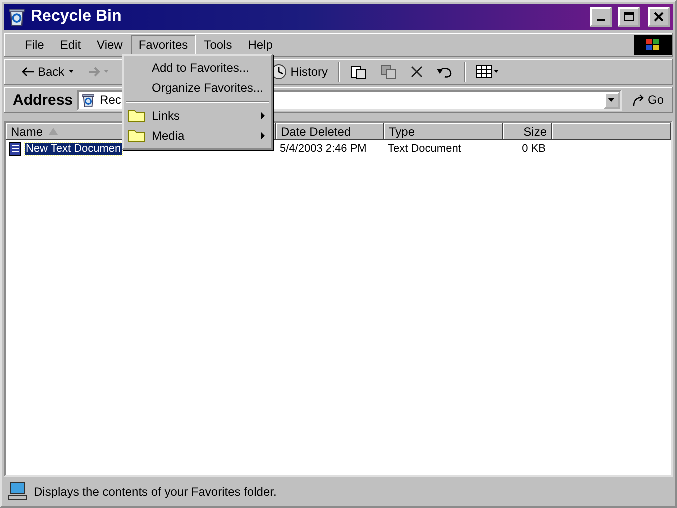 This screenshot has height=508, width=677. Describe the element at coordinates (18, 492) in the screenshot. I see `computer-icon` at that location.